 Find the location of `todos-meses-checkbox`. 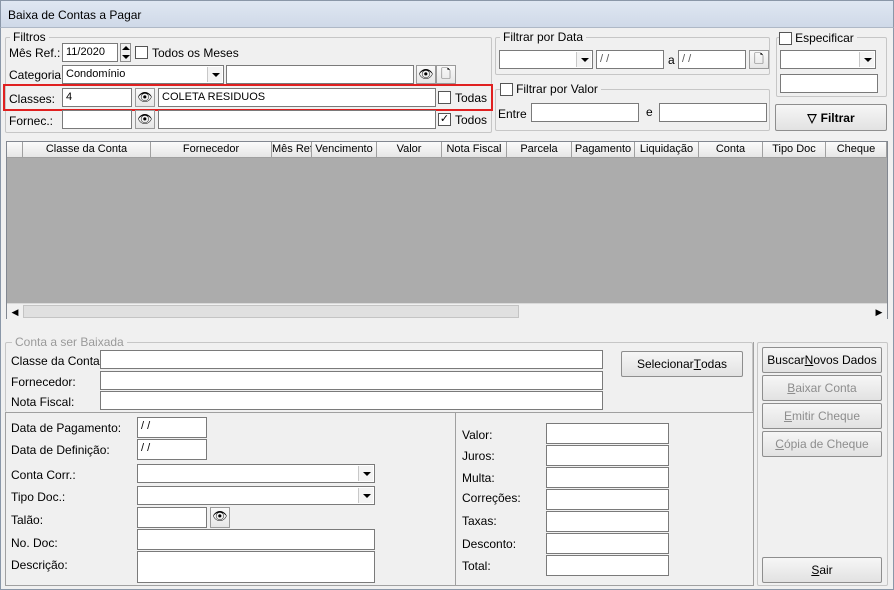

todos-meses-checkbox is located at coordinates (141, 52).